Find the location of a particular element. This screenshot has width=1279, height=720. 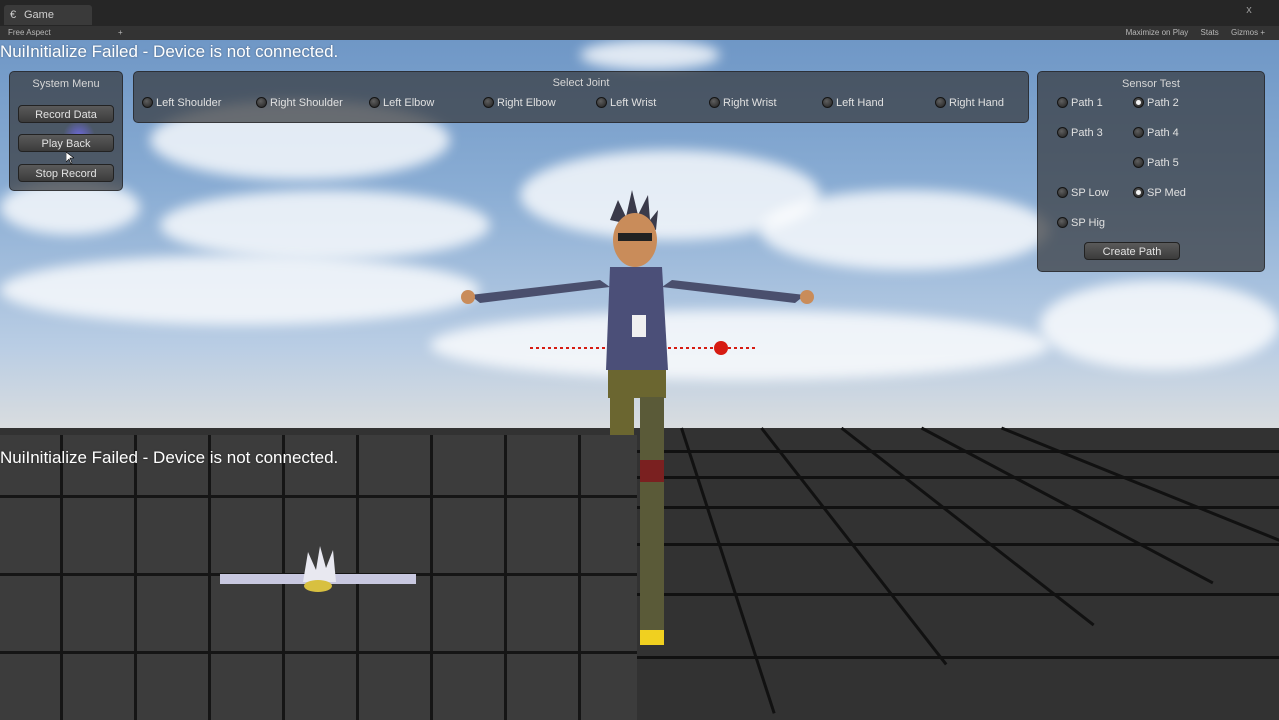

play-back-button: Play Back is located at coordinates (66, 143).